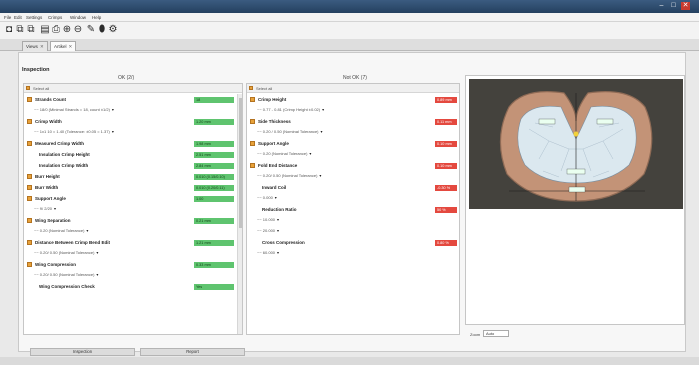 Image resolution: width=699 pixels, height=365 pixels. I want to click on inspection-button: Inspection, so click(82, 352).